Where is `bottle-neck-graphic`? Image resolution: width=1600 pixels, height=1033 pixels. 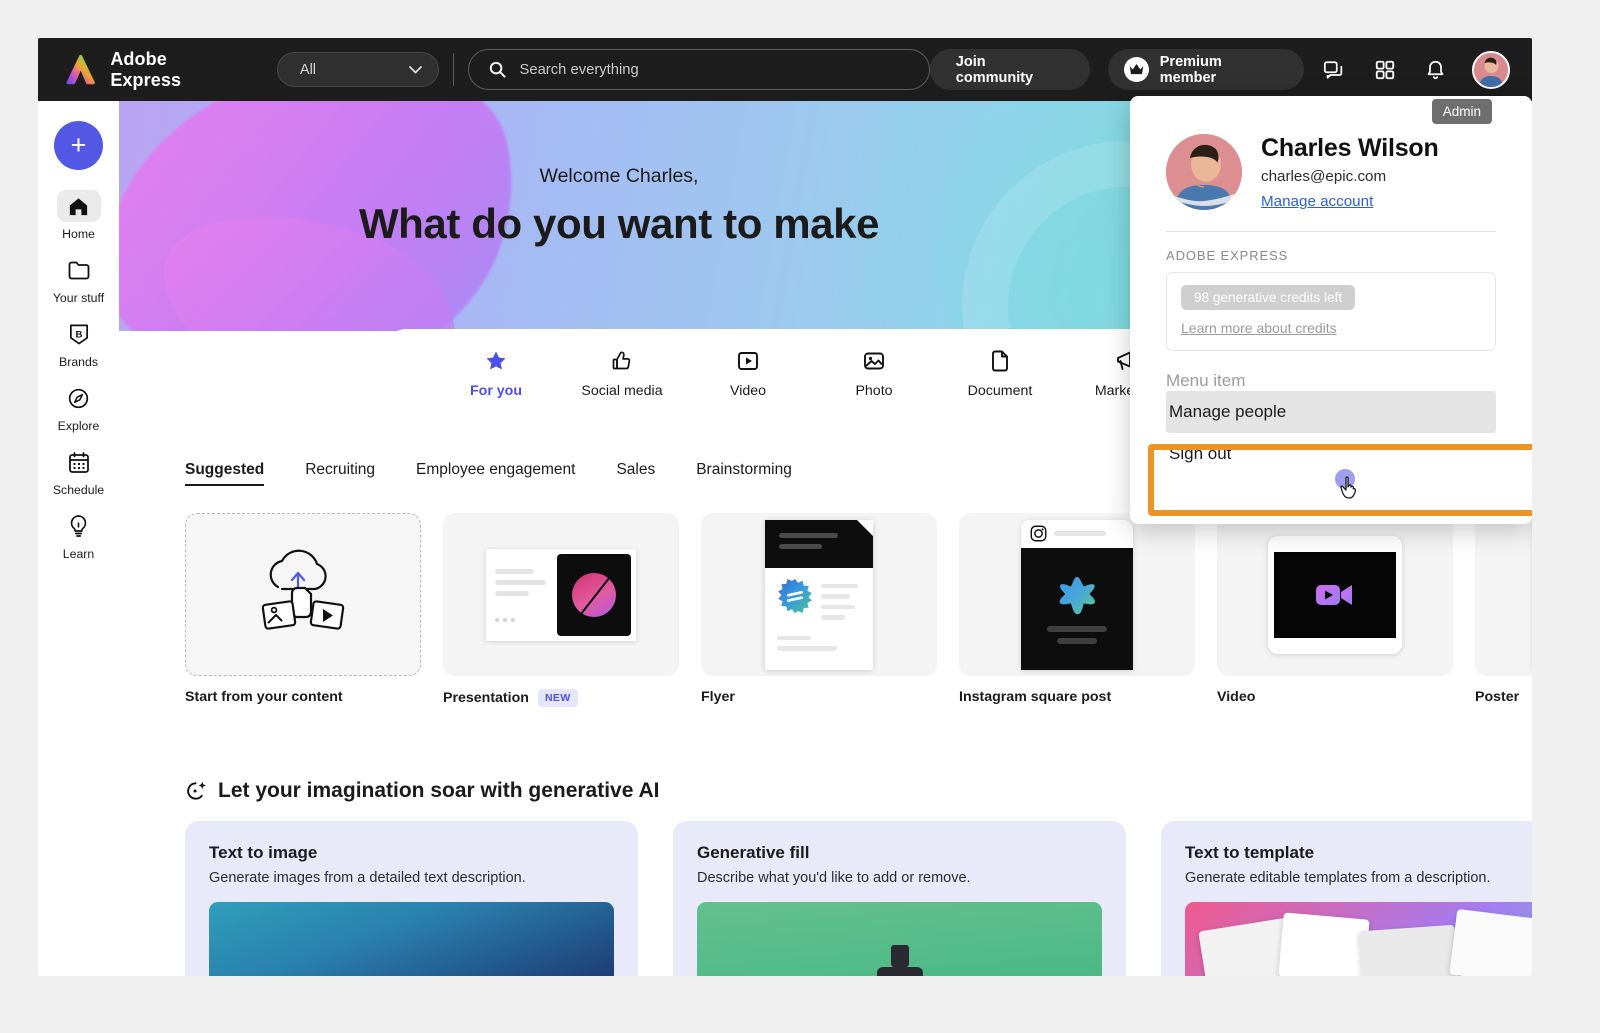
bottle-neck-graphic is located at coordinates (899, 956).